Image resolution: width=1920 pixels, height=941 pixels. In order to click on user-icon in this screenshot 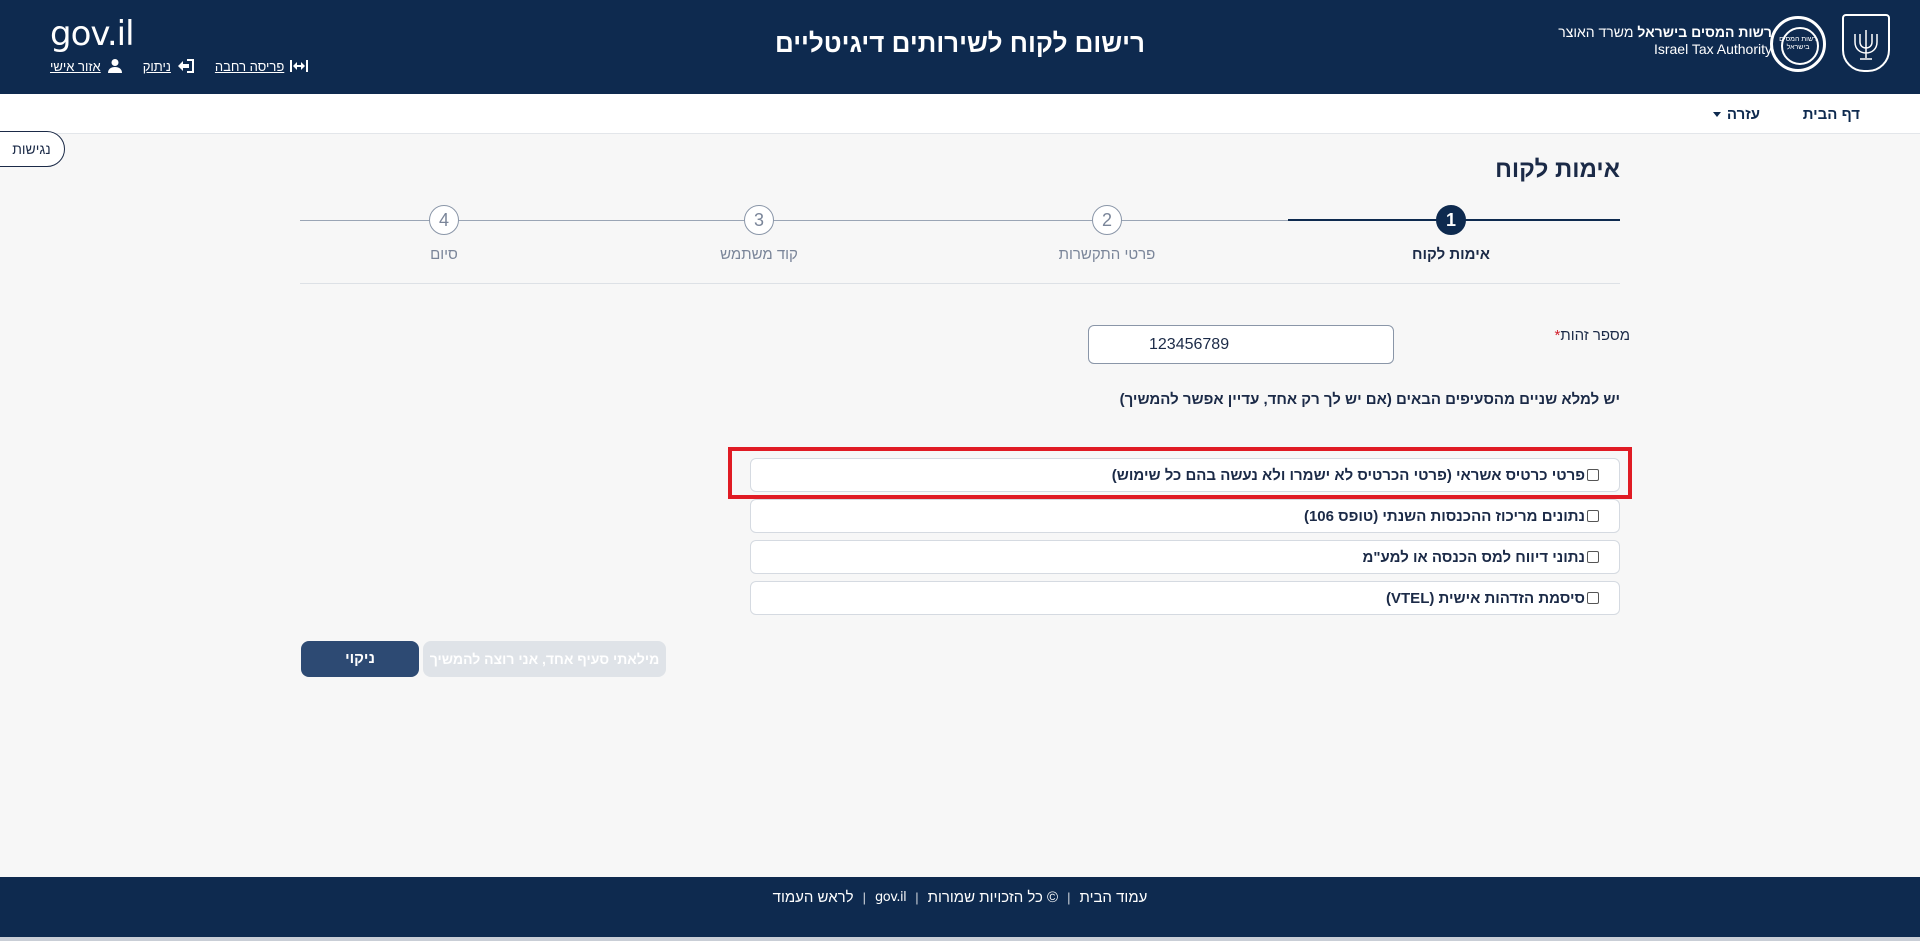, I will do `click(114, 66)`.